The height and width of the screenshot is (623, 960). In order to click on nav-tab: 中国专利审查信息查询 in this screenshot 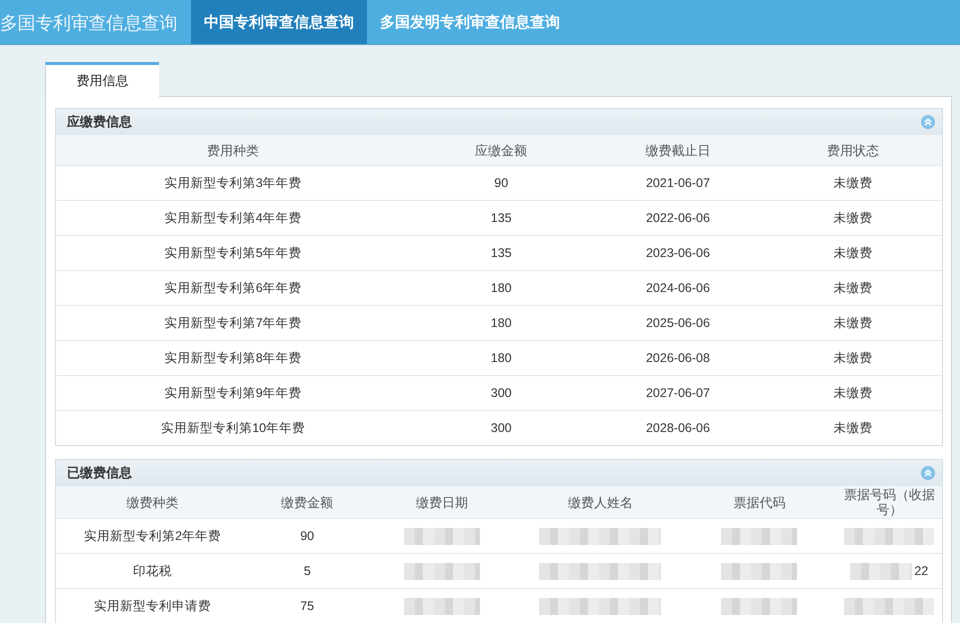, I will do `click(279, 22)`.